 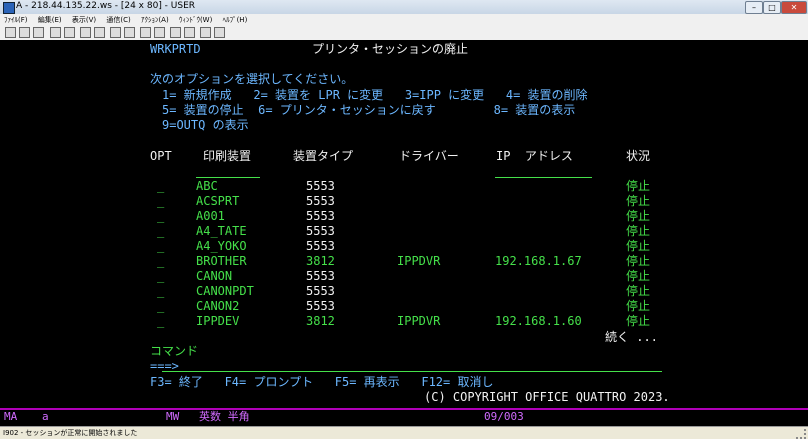 What do you see at coordinates (174, 351) in the screenshot?
I see `command-label: コマンド` at bounding box center [174, 351].